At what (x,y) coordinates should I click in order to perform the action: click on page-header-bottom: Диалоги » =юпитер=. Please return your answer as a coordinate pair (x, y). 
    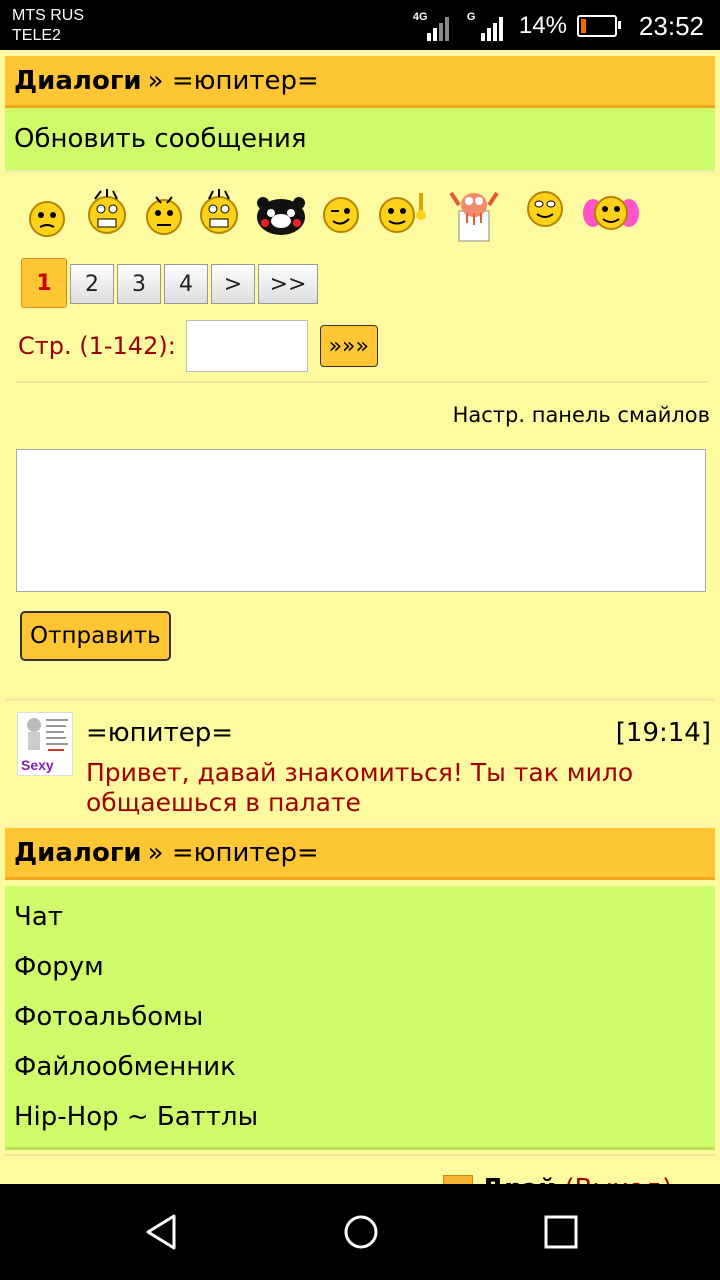
    Looking at the image, I should click on (360, 851).